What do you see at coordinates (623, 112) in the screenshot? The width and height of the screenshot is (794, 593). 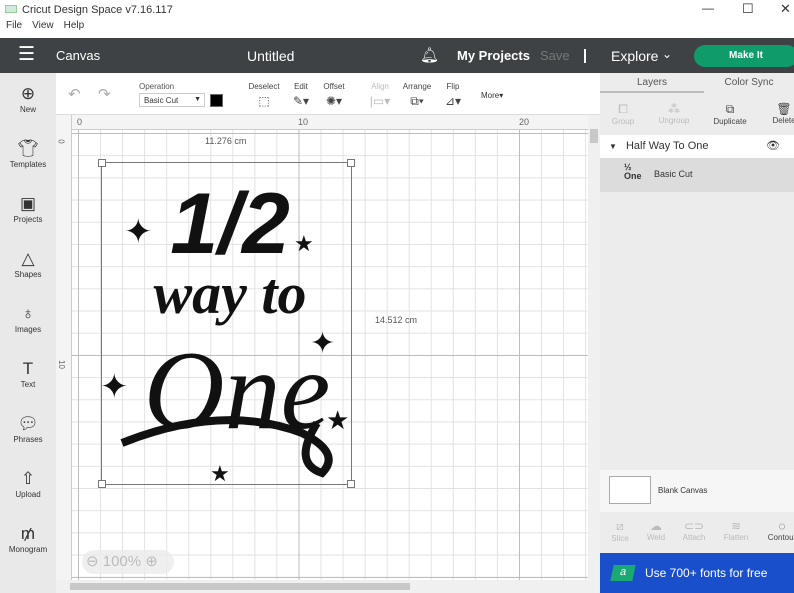 I see `group-button: ⧠ Group` at bounding box center [623, 112].